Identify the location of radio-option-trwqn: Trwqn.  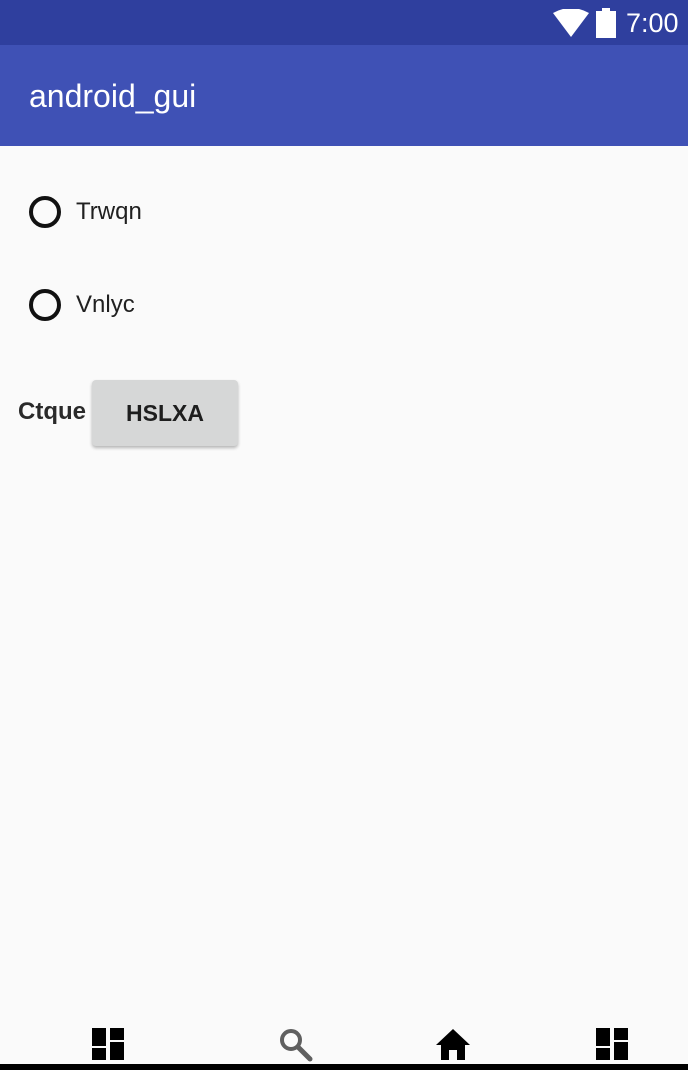
(81, 212).